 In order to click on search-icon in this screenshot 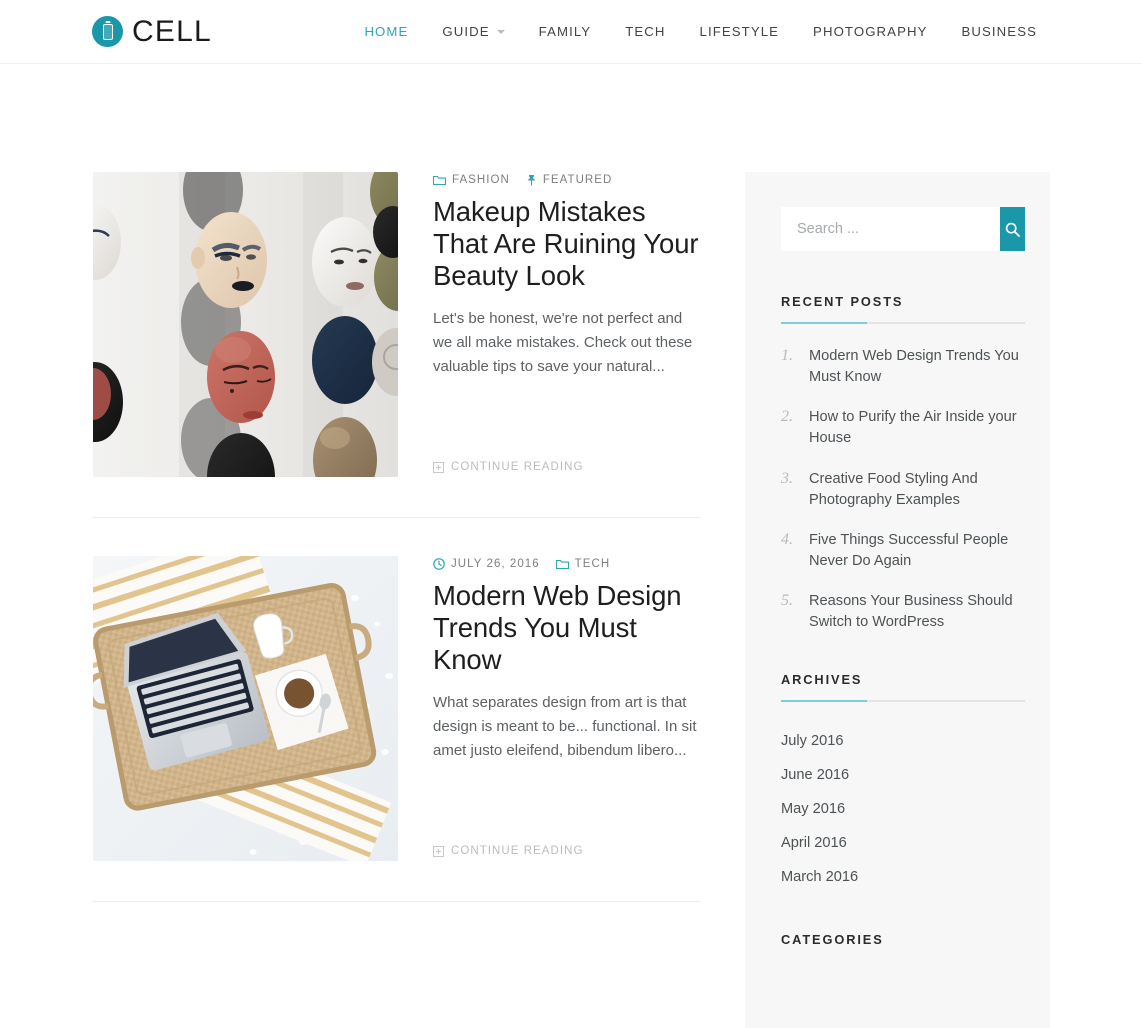, I will do `click(1012, 229)`.